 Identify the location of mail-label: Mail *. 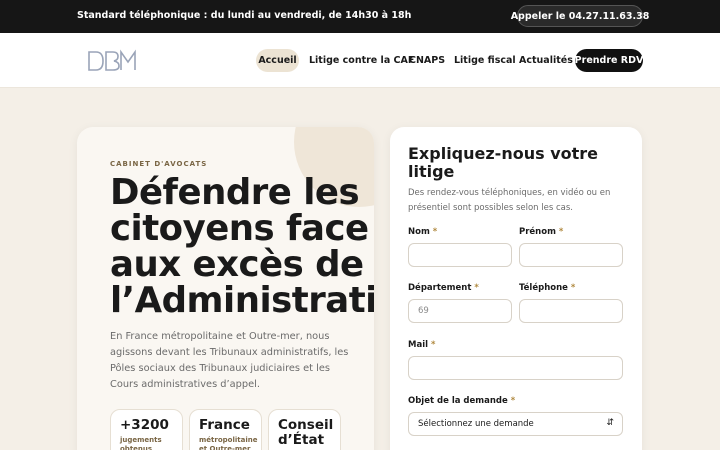
(422, 345).